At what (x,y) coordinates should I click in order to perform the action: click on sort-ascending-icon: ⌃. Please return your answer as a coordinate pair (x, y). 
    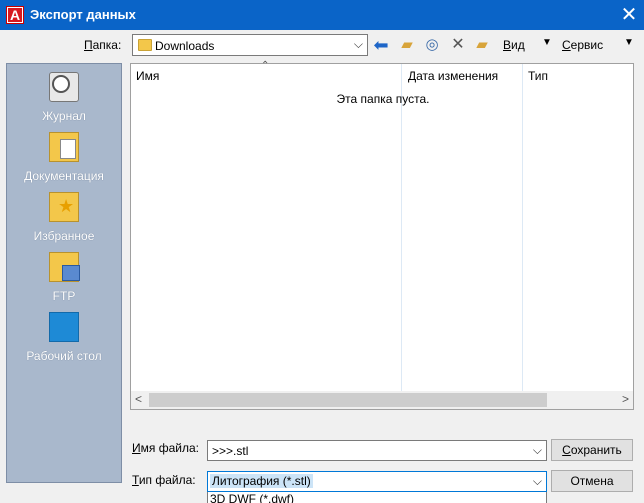
    Looking at the image, I should click on (265, 65).